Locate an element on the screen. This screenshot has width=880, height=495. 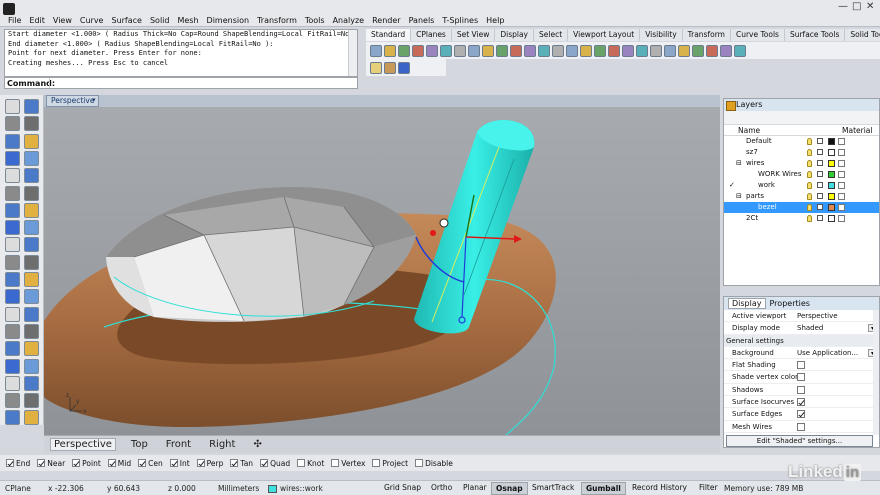
tab-visibility: Visibility is located at coordinates (661, 35).